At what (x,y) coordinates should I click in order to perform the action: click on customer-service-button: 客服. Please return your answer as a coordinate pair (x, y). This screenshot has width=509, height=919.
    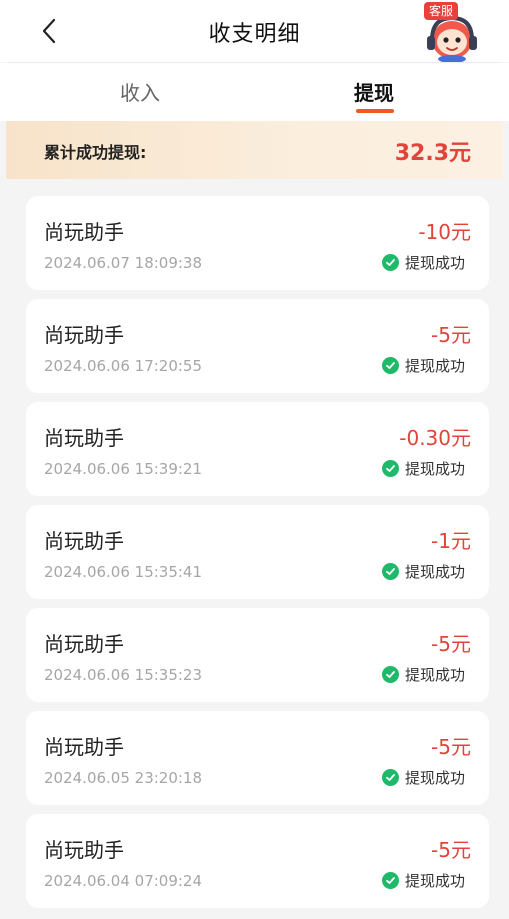
    Looking at the image, I should click on (450, 31).